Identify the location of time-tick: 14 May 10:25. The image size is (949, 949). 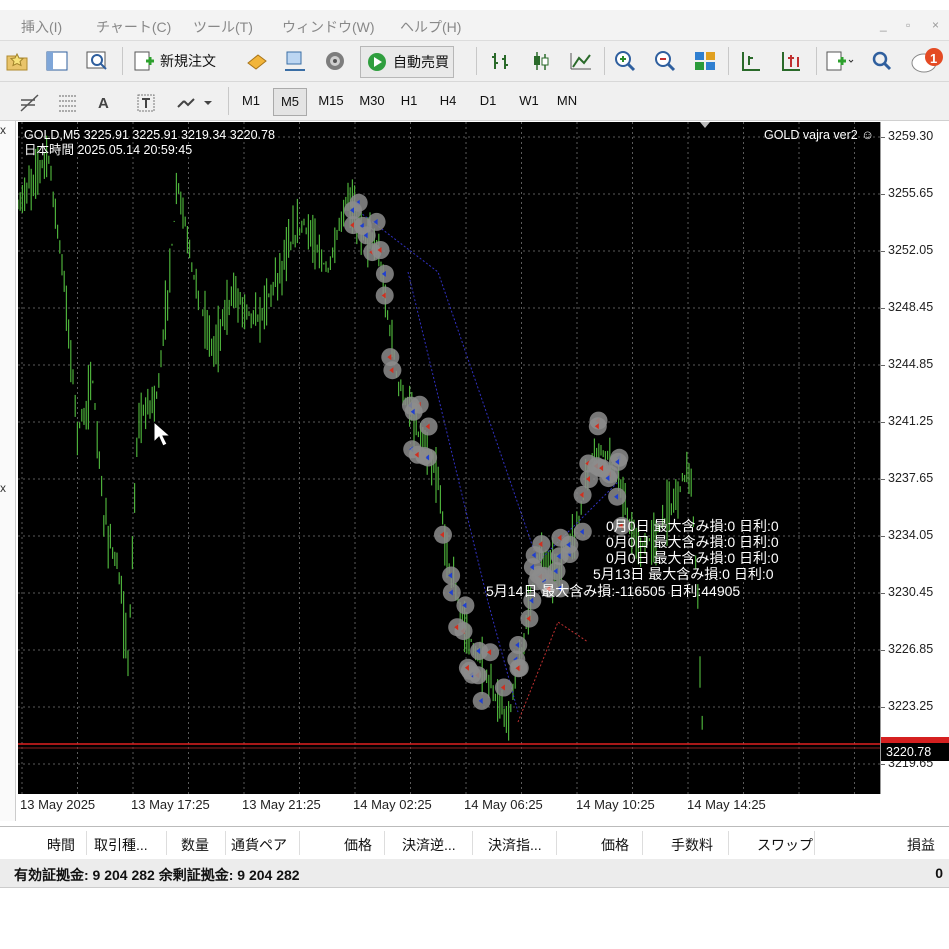
(615, 804).